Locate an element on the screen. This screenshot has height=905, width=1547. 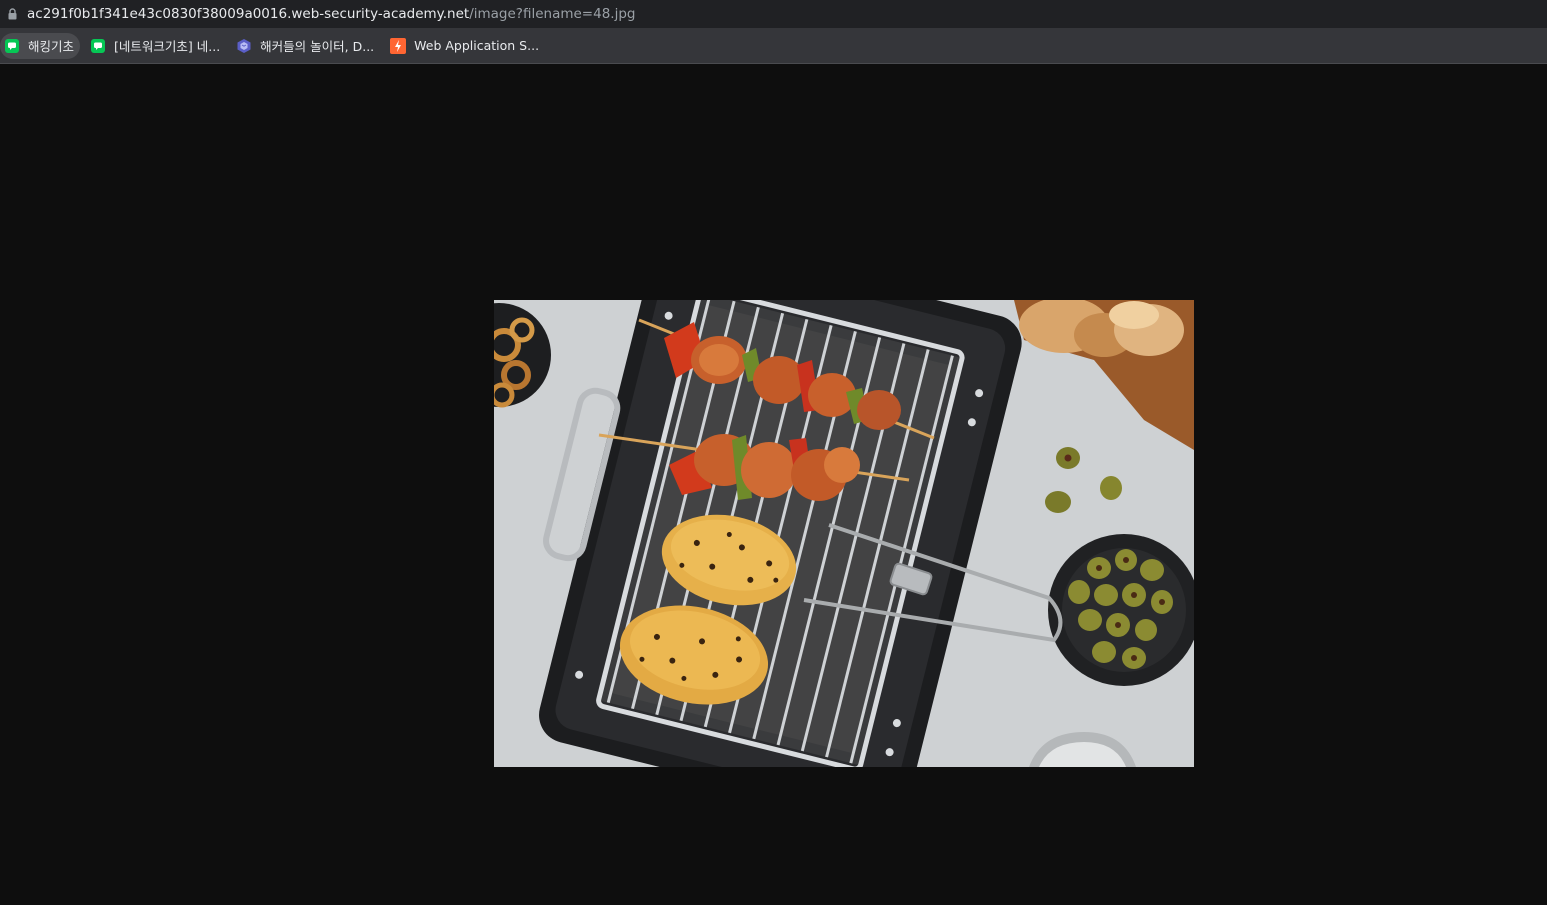
portswigger-icon is located at coordinates (398, 45).